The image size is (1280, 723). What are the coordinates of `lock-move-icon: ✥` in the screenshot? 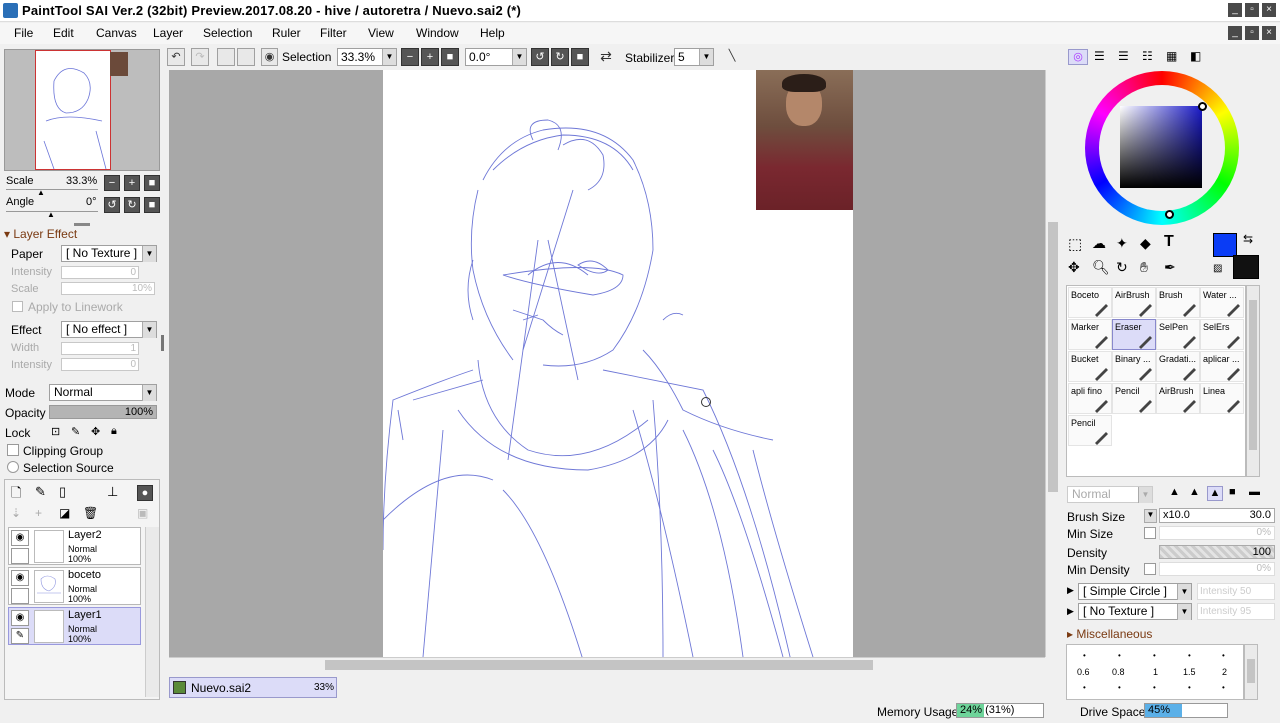 It's located at (95, 431).